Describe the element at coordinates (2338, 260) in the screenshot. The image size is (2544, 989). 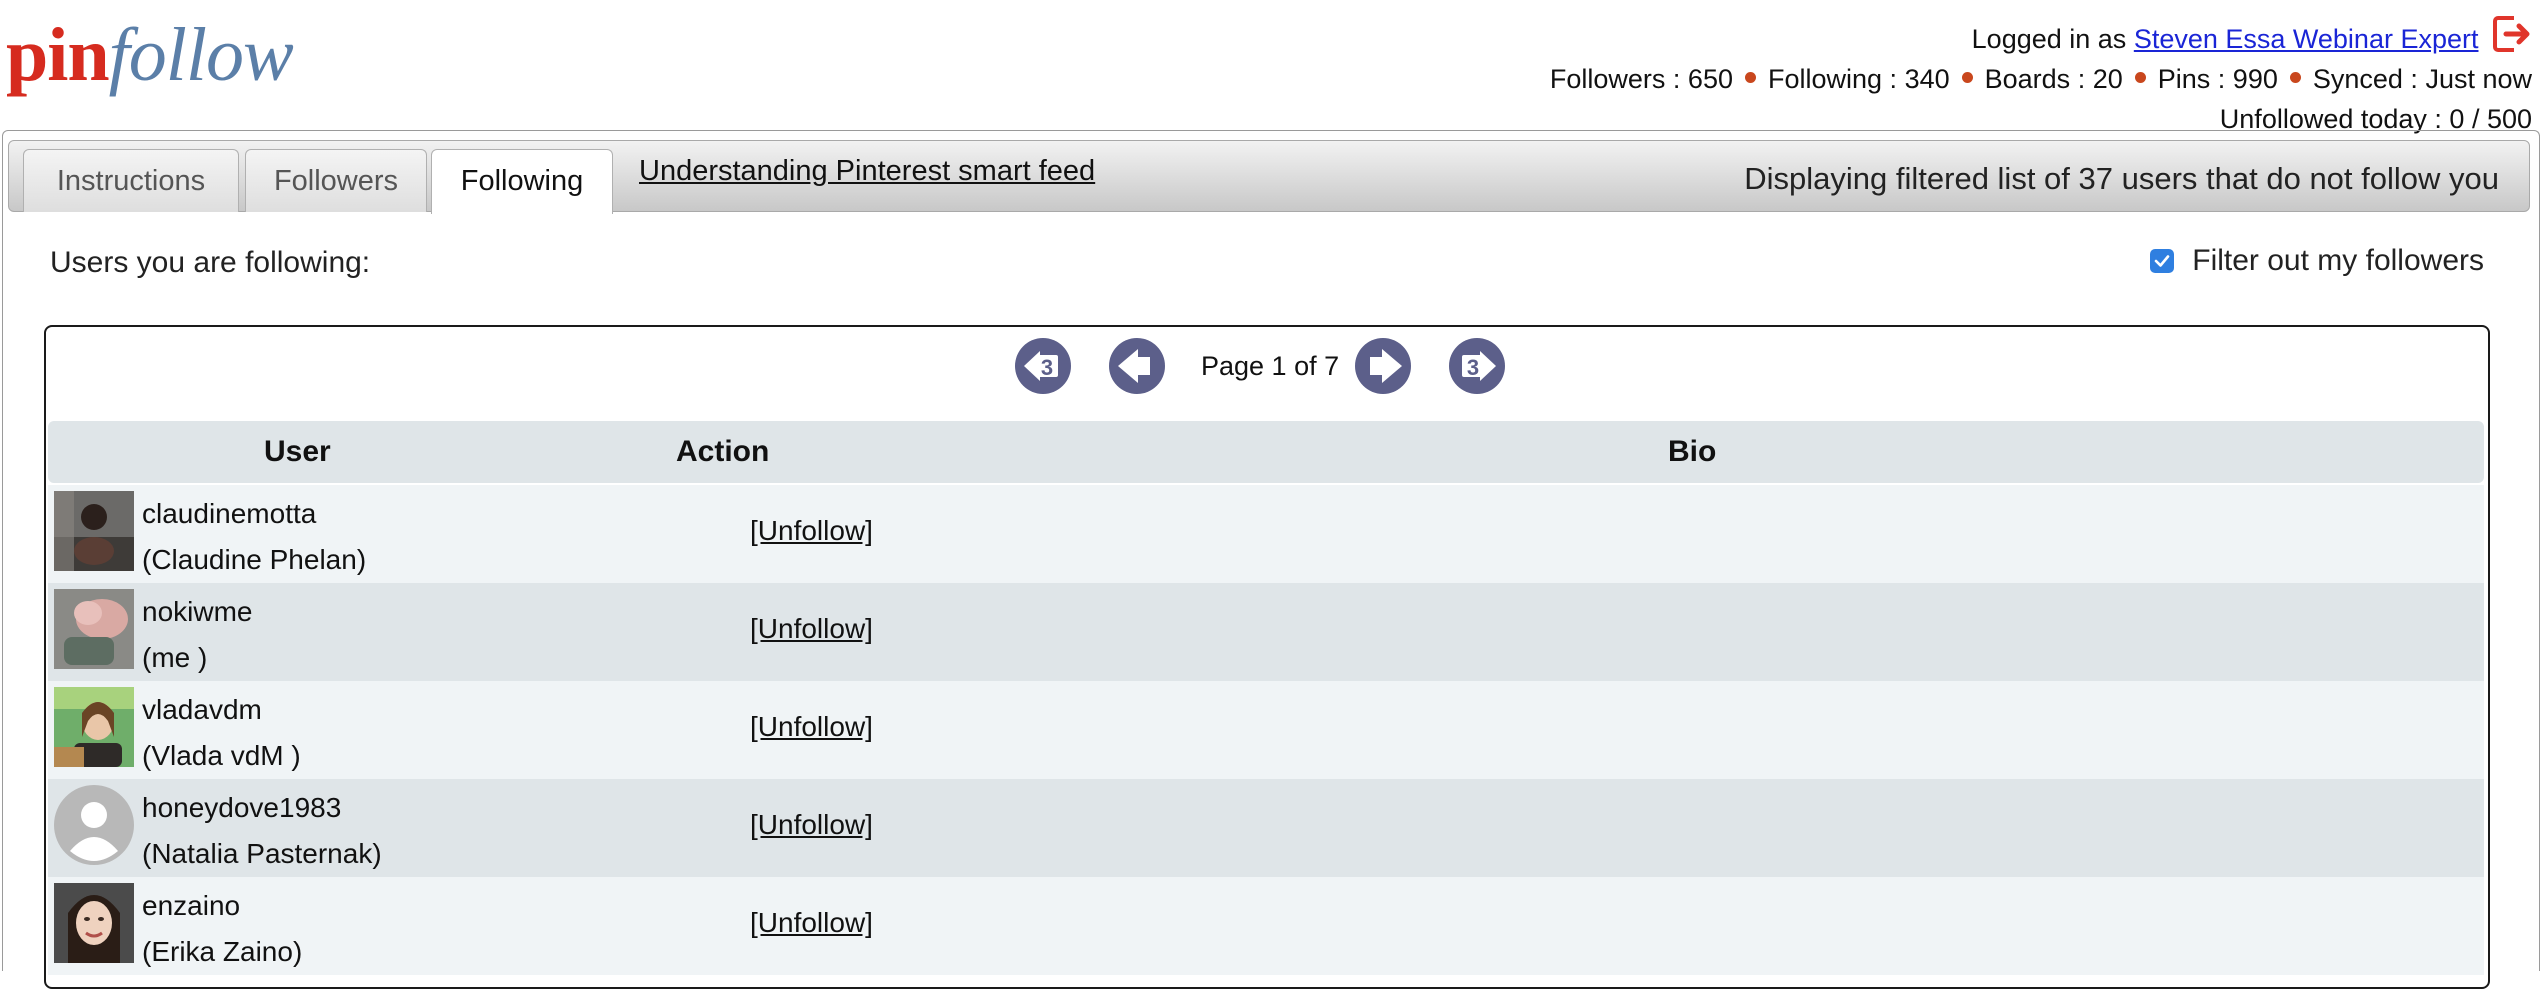
I see `filter-label: Filter out my followers` at that location.